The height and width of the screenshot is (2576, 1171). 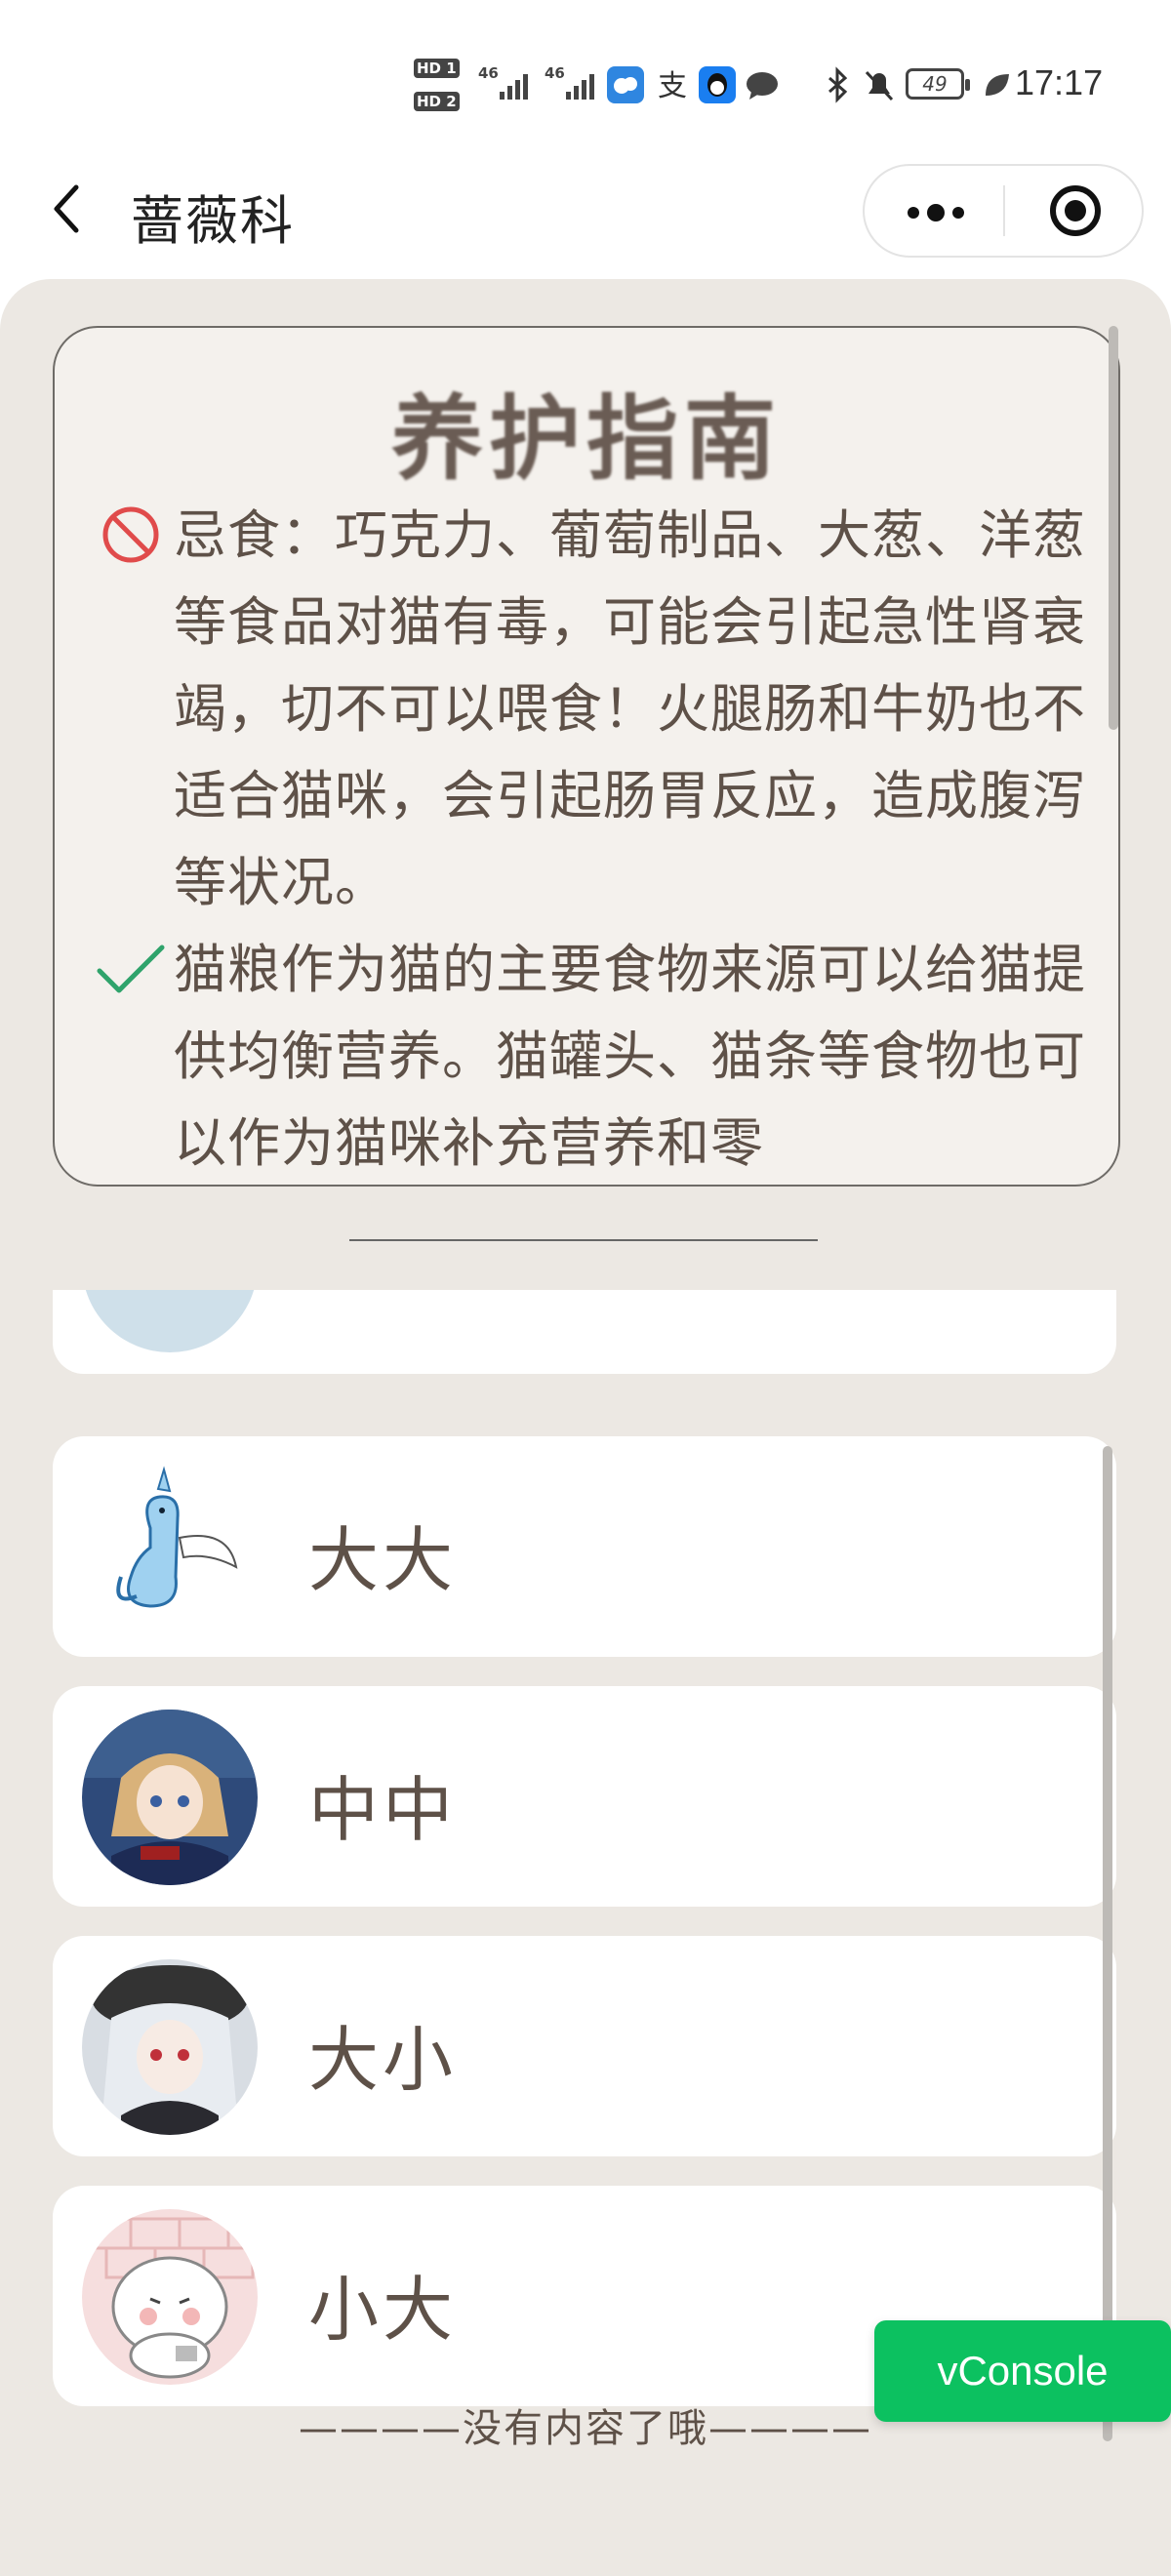 What do you see at coordinates (938, 84) in the screenshot?
I see `battery-icon: 49` at bounding box center [938, 84].